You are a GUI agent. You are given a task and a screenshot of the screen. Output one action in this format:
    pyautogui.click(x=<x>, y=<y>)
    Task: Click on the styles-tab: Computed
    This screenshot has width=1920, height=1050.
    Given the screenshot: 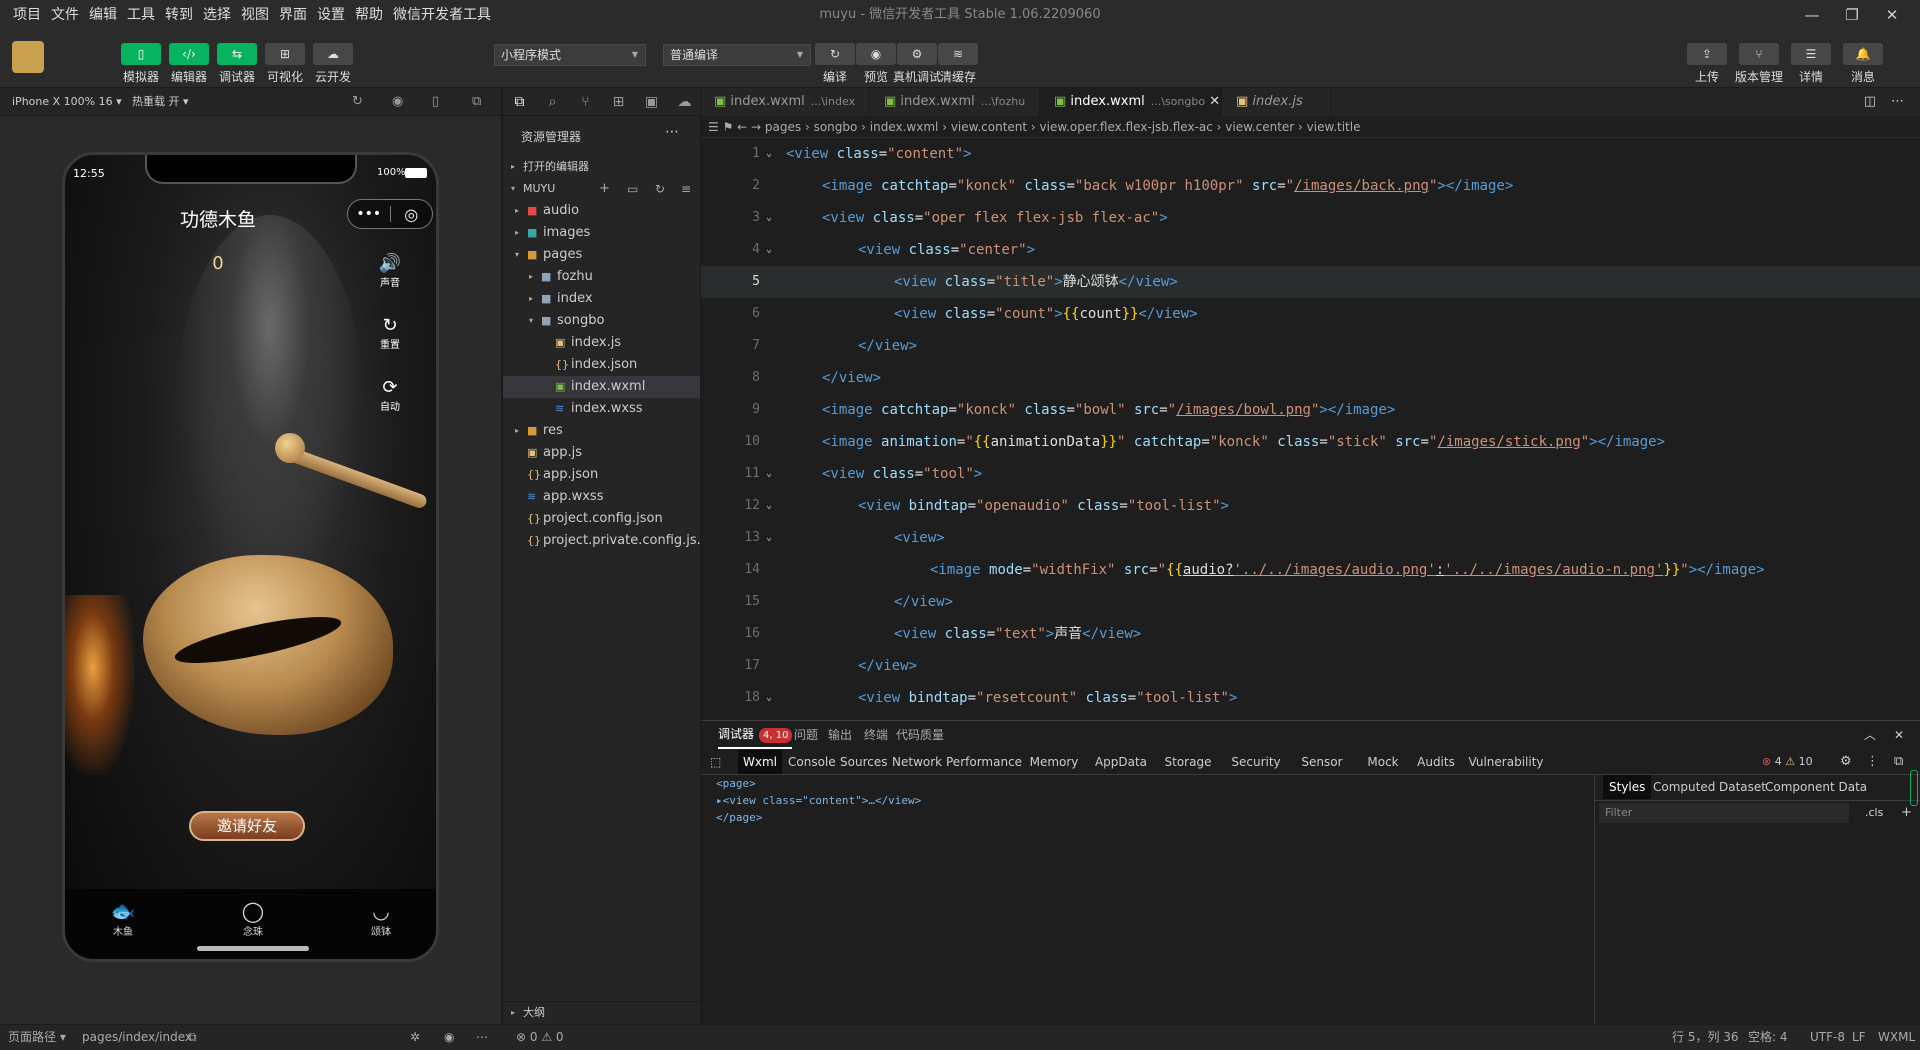 What is the action you would take?
    pyautogui.click(x=1684, y=787)
    